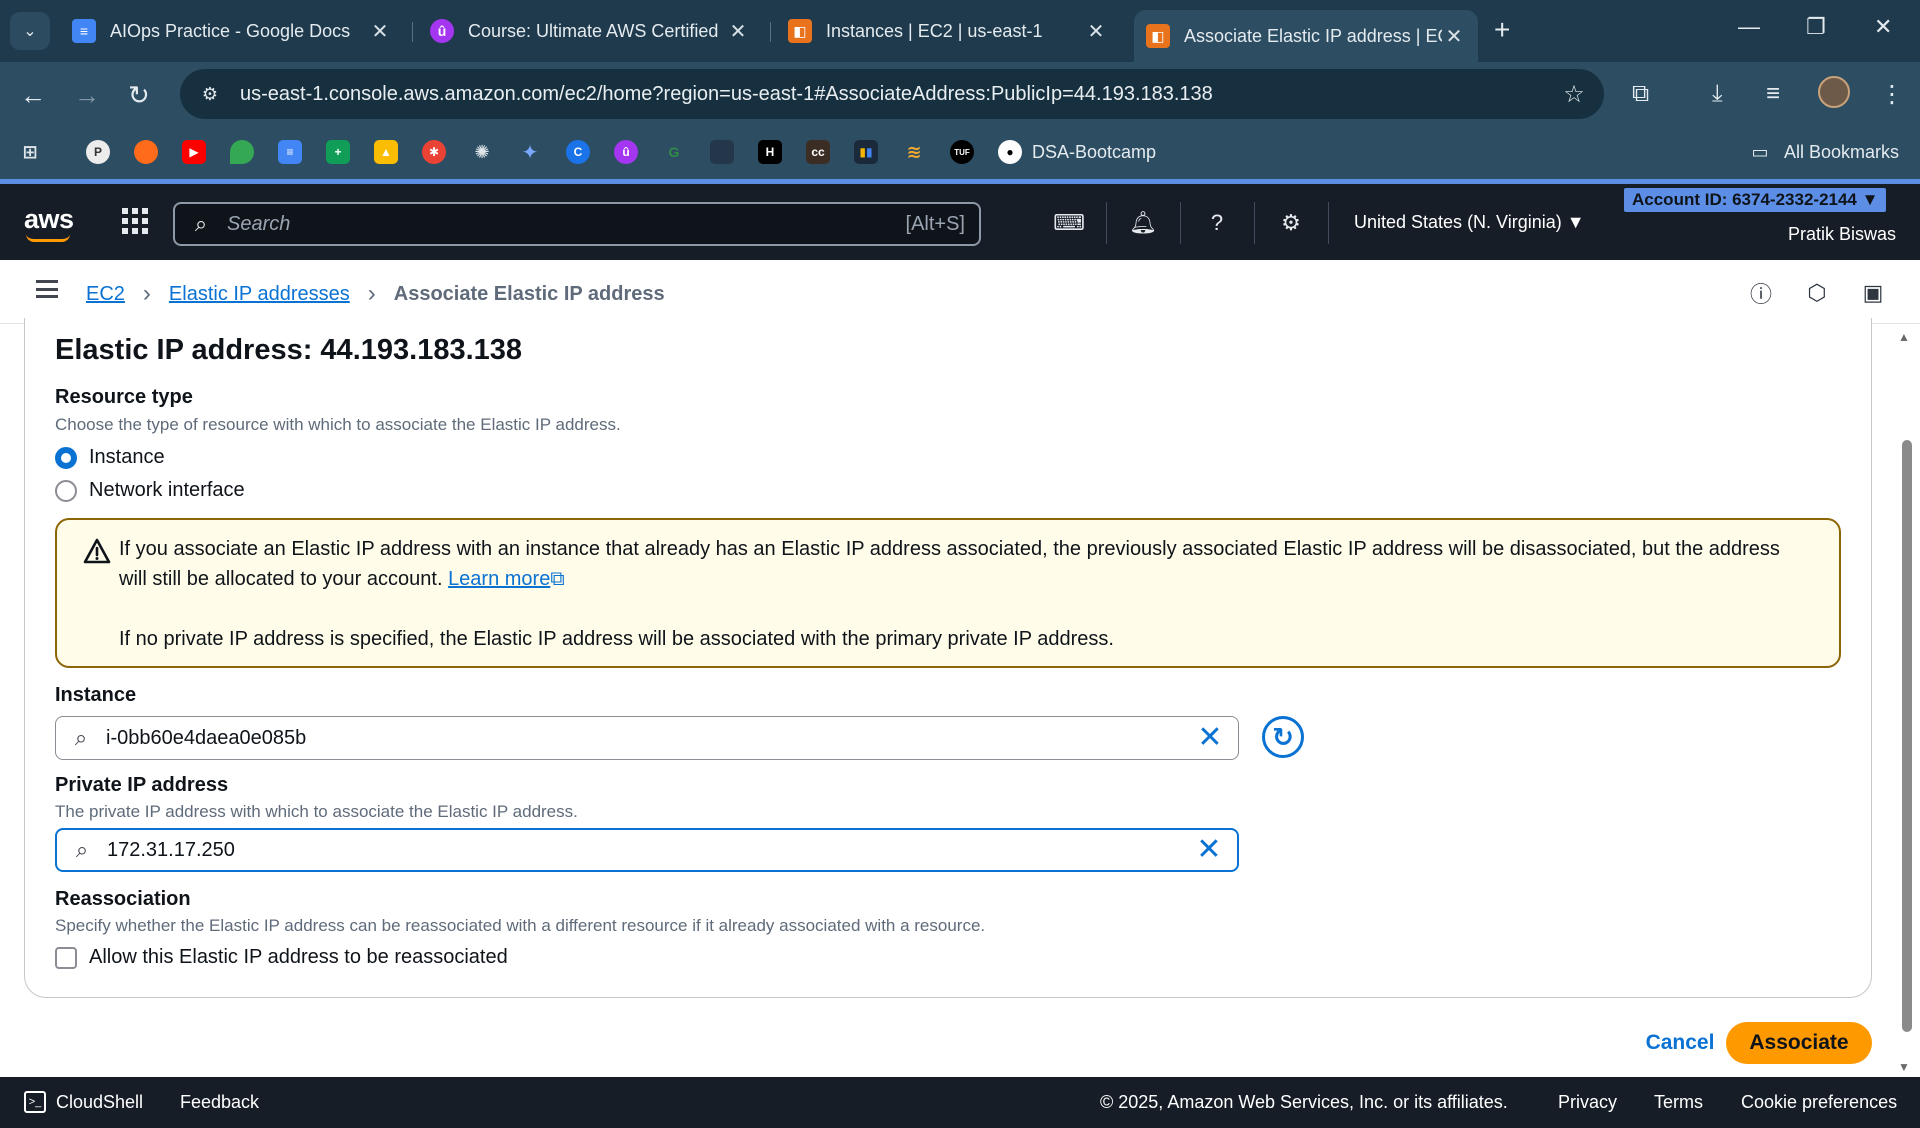 Image resolution: width=1920 pixels, height=1128 pixels. Describe the element at coordinates (818, 152) in the screenshot. I see `codechef-icon: cc` at that location.